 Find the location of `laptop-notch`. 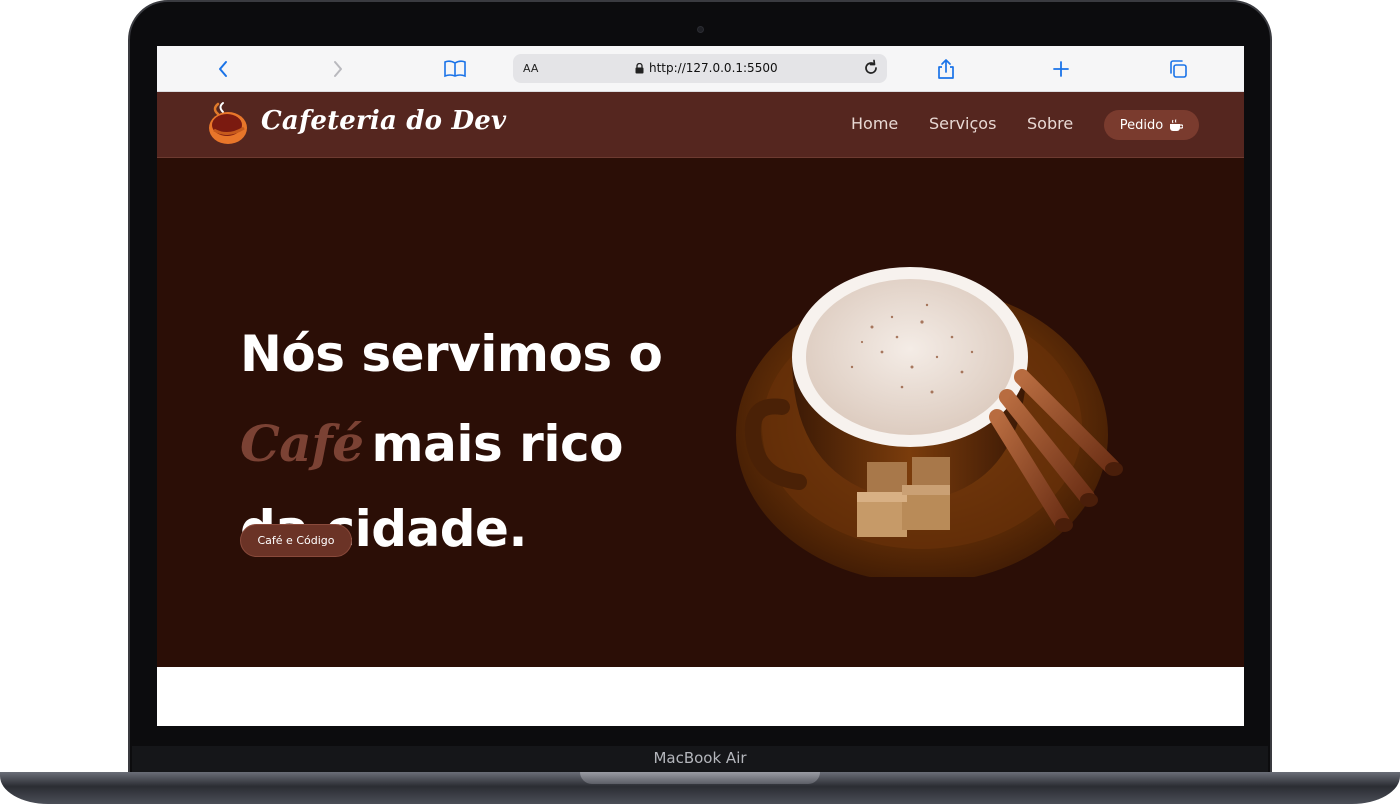

laptop-notch is located at coordinates (700, 778).